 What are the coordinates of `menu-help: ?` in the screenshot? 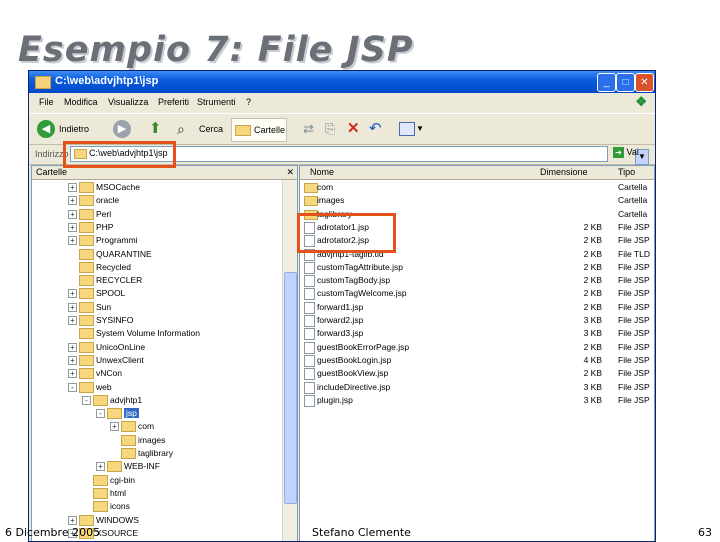 It's located at (248, 102).